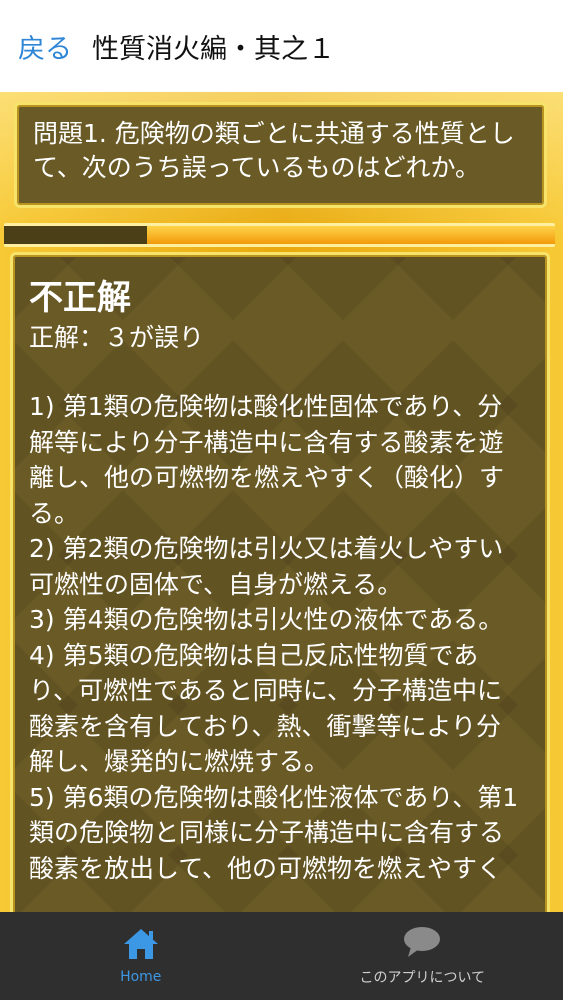  I want to click on explanation-line: 解し、爆発的に燃焼する。, so click(179, 761).